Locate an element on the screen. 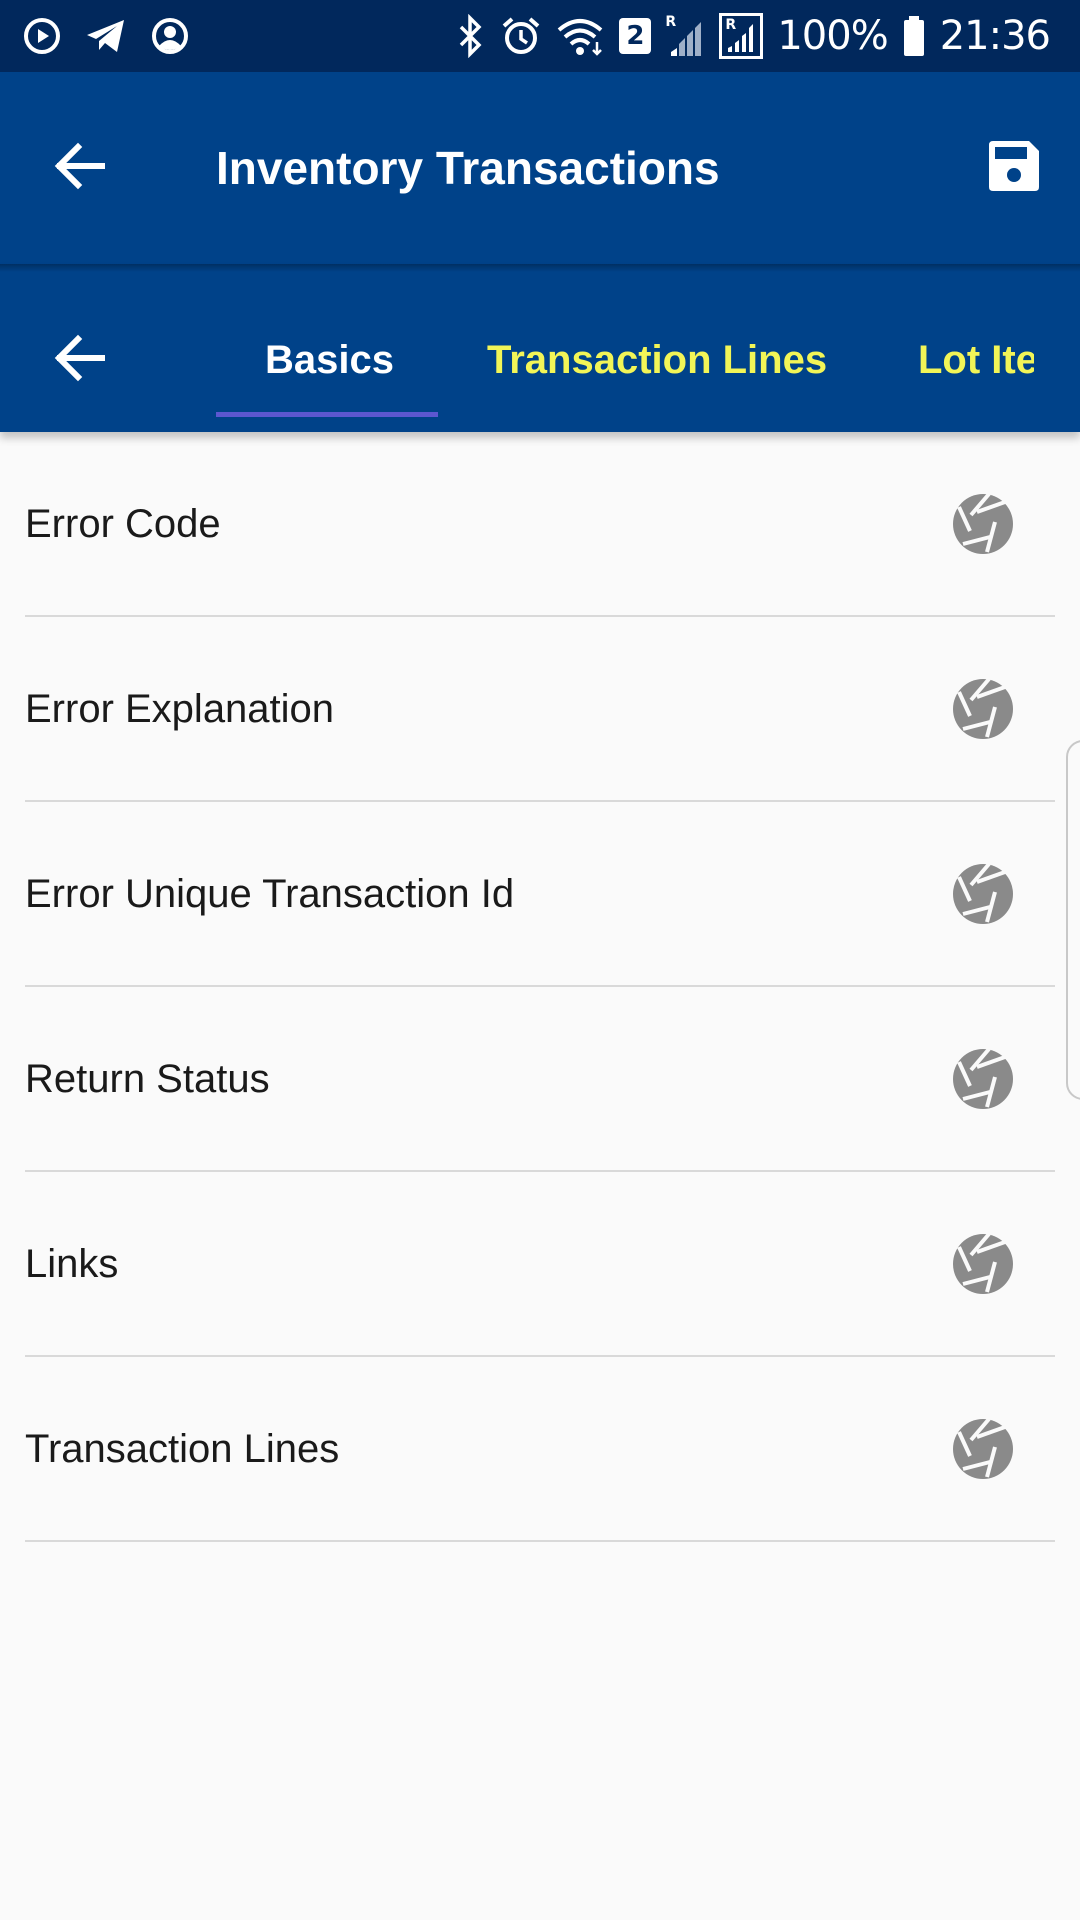  list-item-label: Links is located at coordinates (72, 1264).